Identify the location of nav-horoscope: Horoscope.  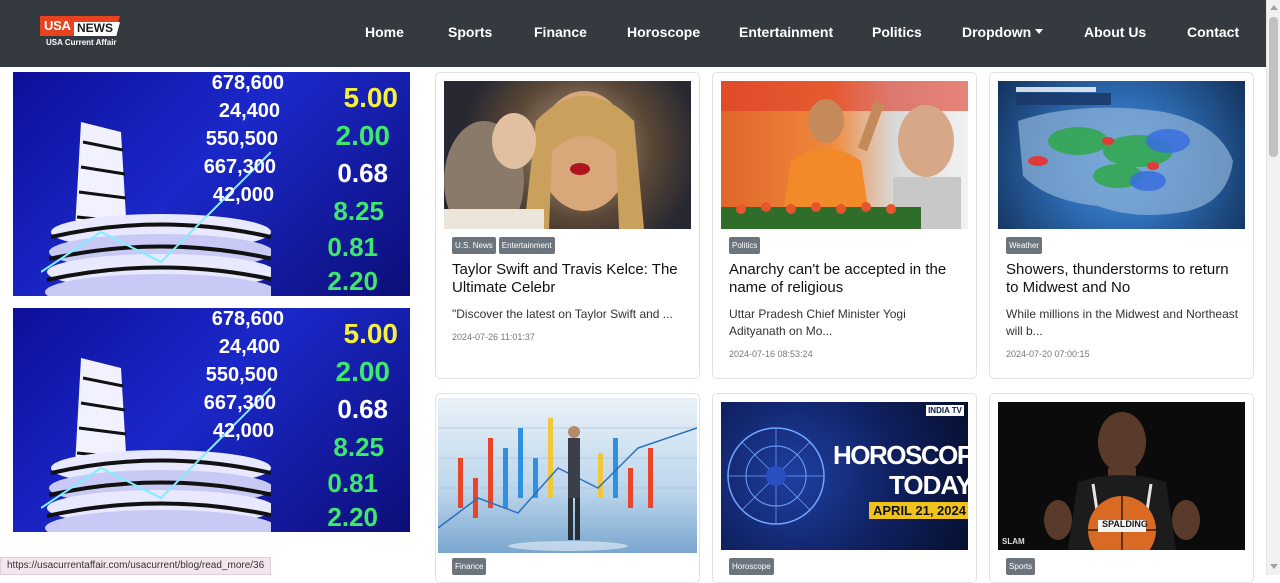
(663, 32).